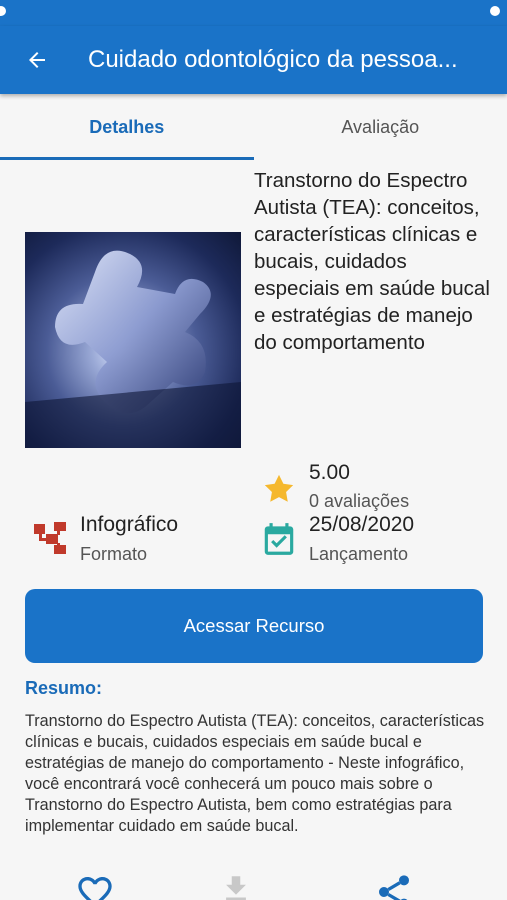 The image size is (507, 900). I want to click on heart-icon, so click(95, 886).